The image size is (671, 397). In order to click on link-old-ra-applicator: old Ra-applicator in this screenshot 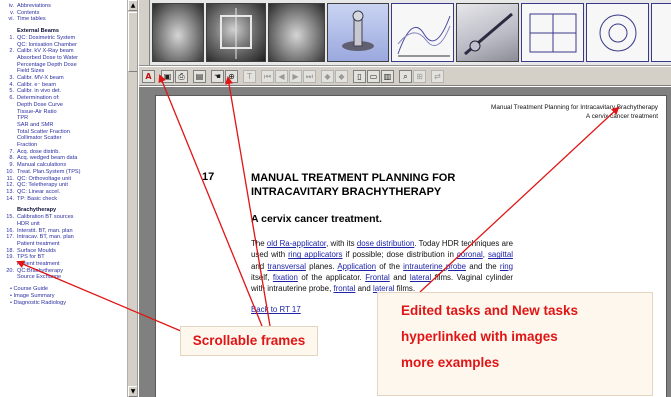, I will do `click(296, 243)`.